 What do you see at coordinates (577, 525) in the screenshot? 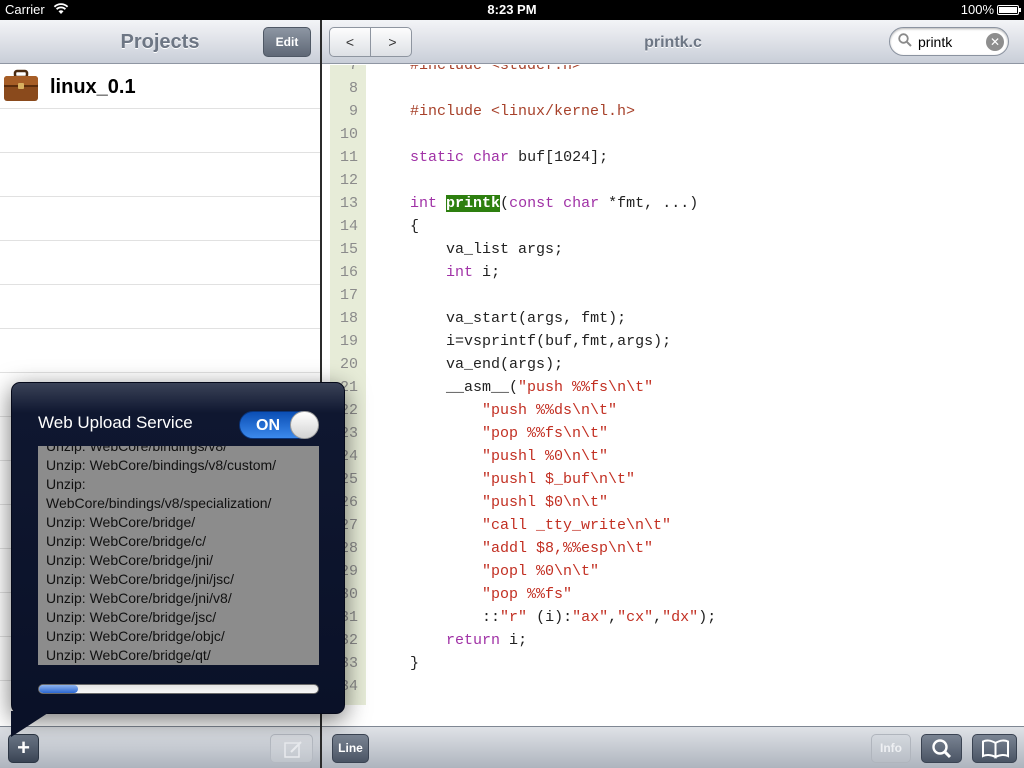
I see `code-text: "call _tty_write\n\t"` at bounding box center [577, 525].